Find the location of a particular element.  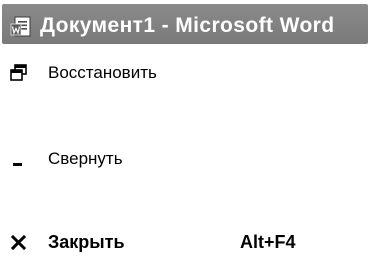

minimize-icon is located at coordinates (17, 164).